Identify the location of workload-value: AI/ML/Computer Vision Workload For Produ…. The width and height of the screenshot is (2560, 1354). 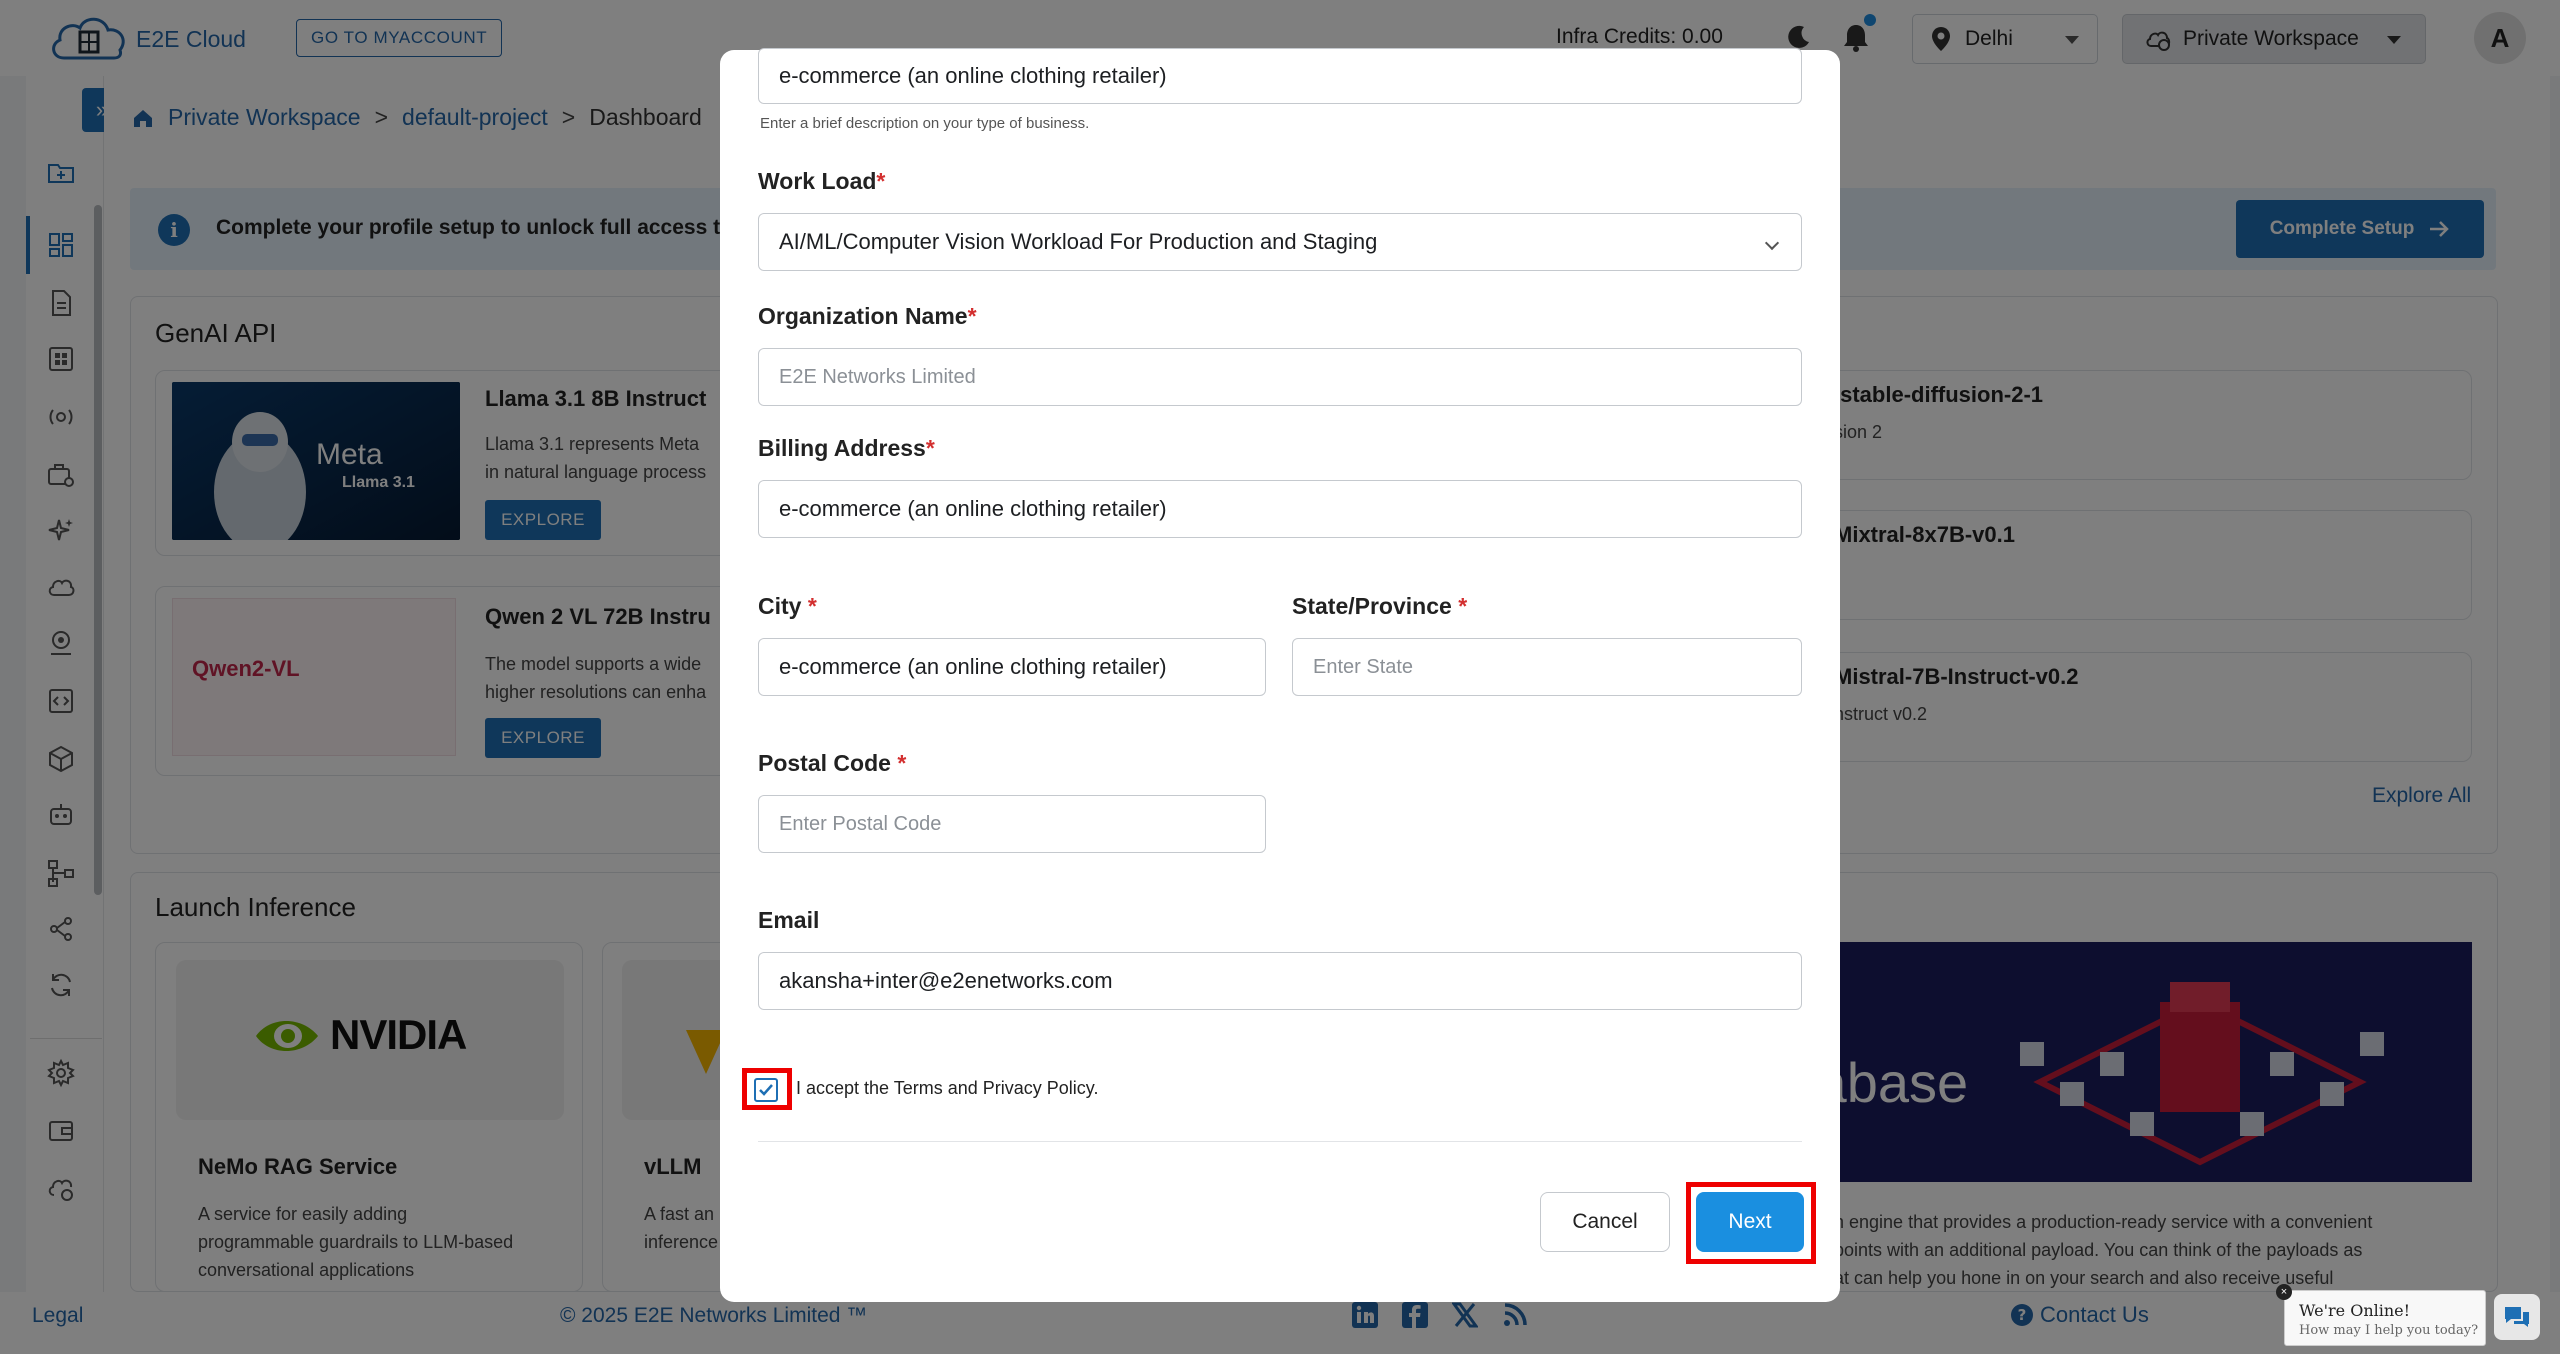
(1078, 241).